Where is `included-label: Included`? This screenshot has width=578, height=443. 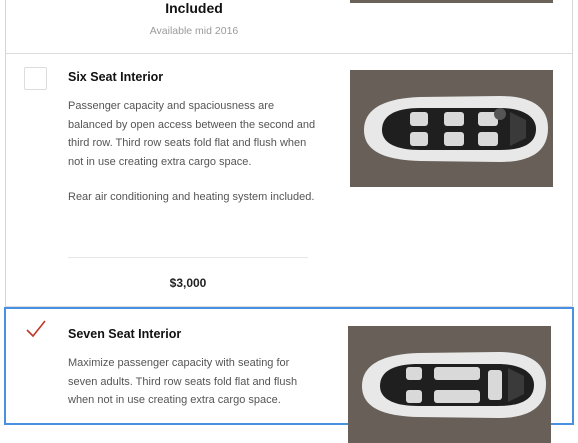 included-label: Included is located at coordinates (194, 8).